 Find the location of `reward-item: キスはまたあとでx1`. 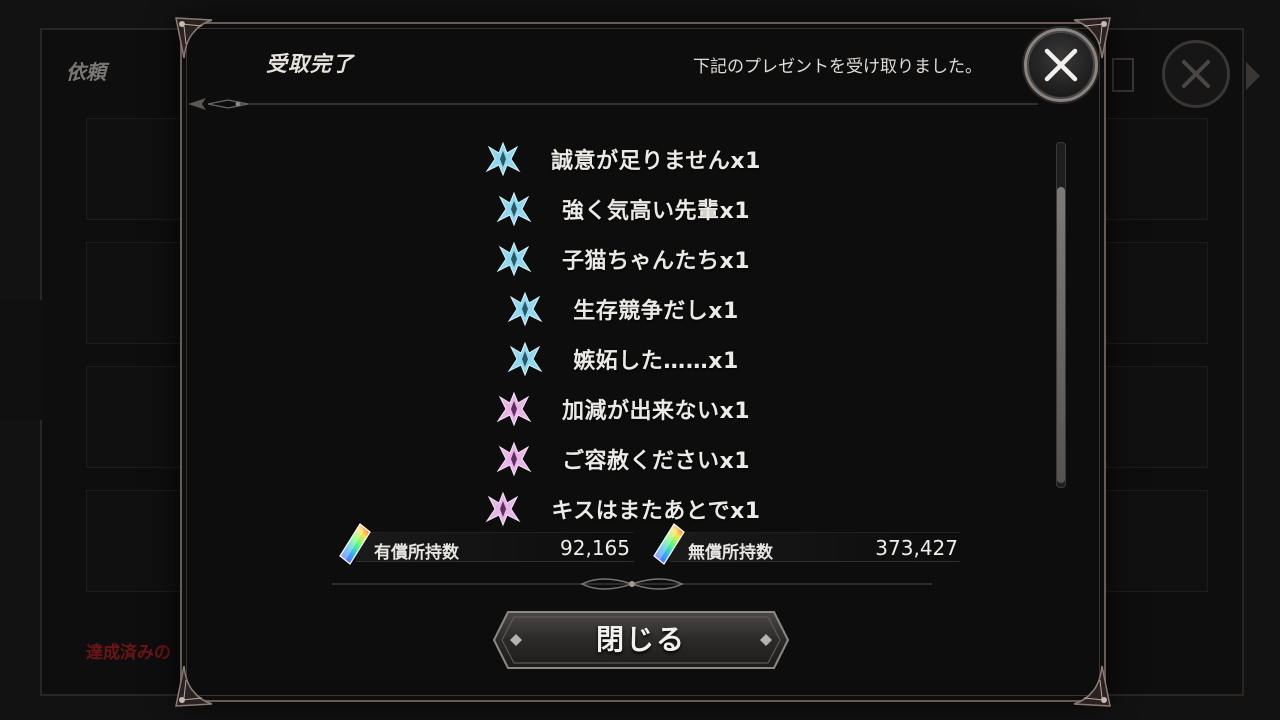

reward-item: キスはまたあとでx1 is located at coordinates (622, 509).